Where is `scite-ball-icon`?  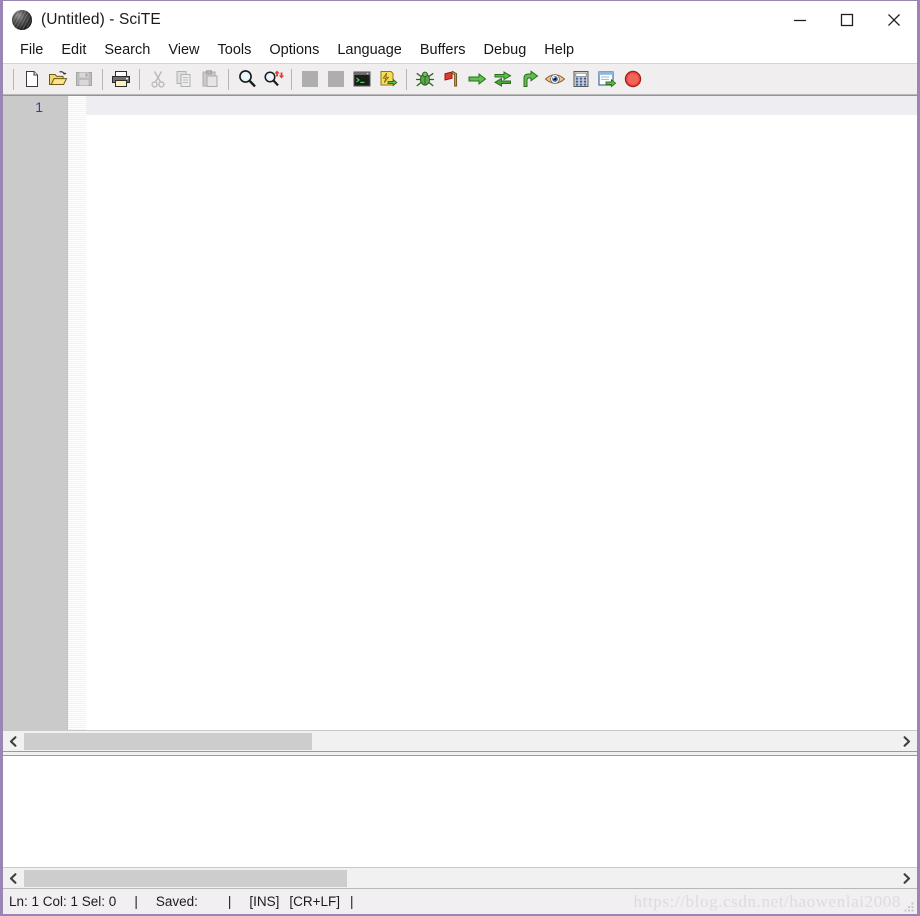 scite-ball-icon is located at coordinates (22, 19).